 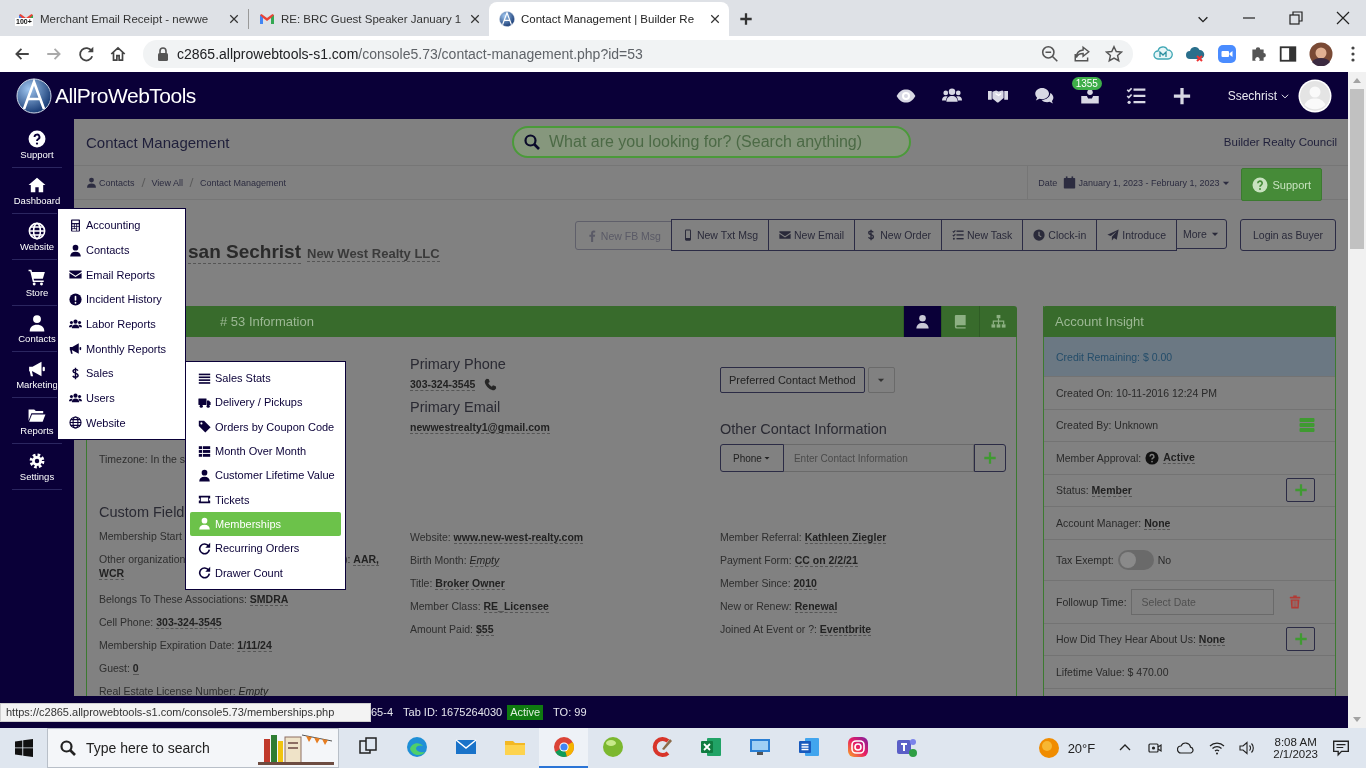 I want to click on login-button: Login as Buyer, so click(x=1287, y=235).